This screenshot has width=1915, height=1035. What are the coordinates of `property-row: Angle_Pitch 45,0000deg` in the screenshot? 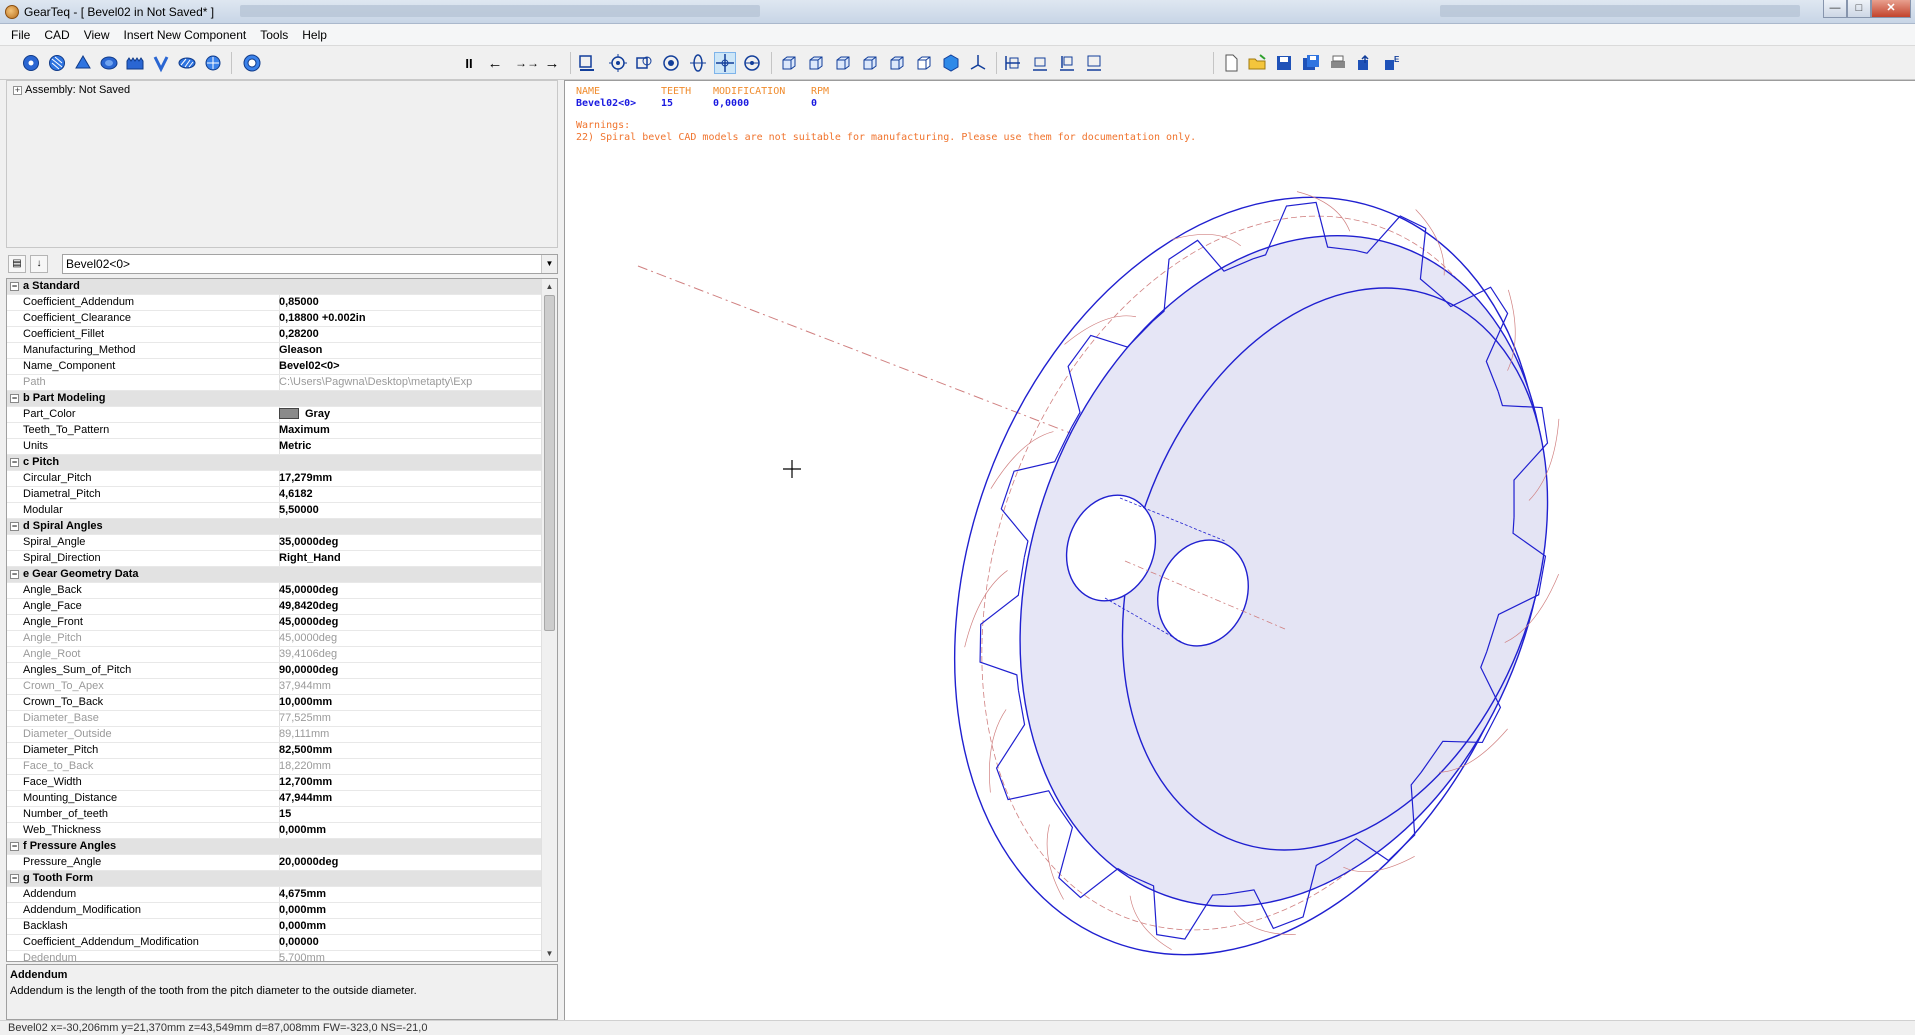 It's located at (274, 639).